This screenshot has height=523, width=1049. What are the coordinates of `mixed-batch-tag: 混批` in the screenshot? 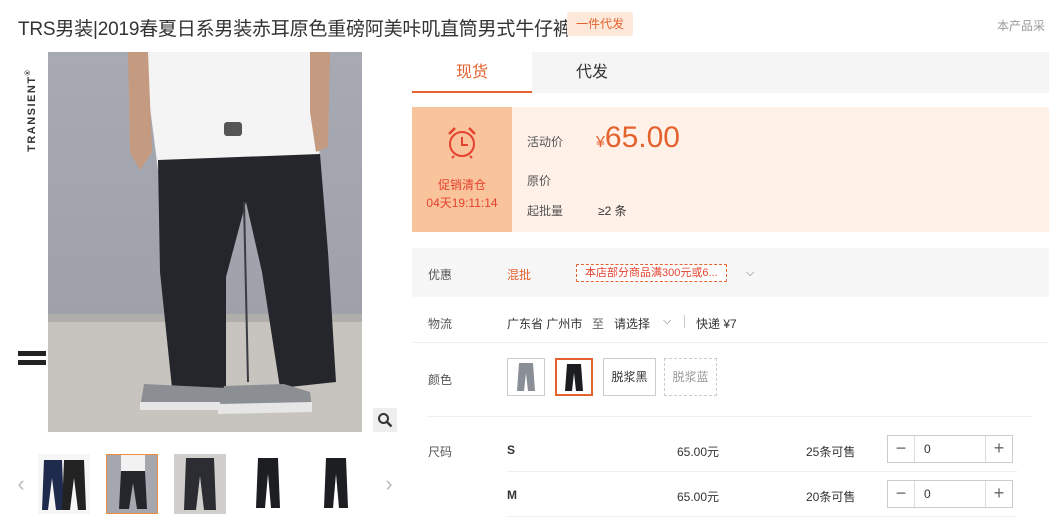 It's located at (519, 275).